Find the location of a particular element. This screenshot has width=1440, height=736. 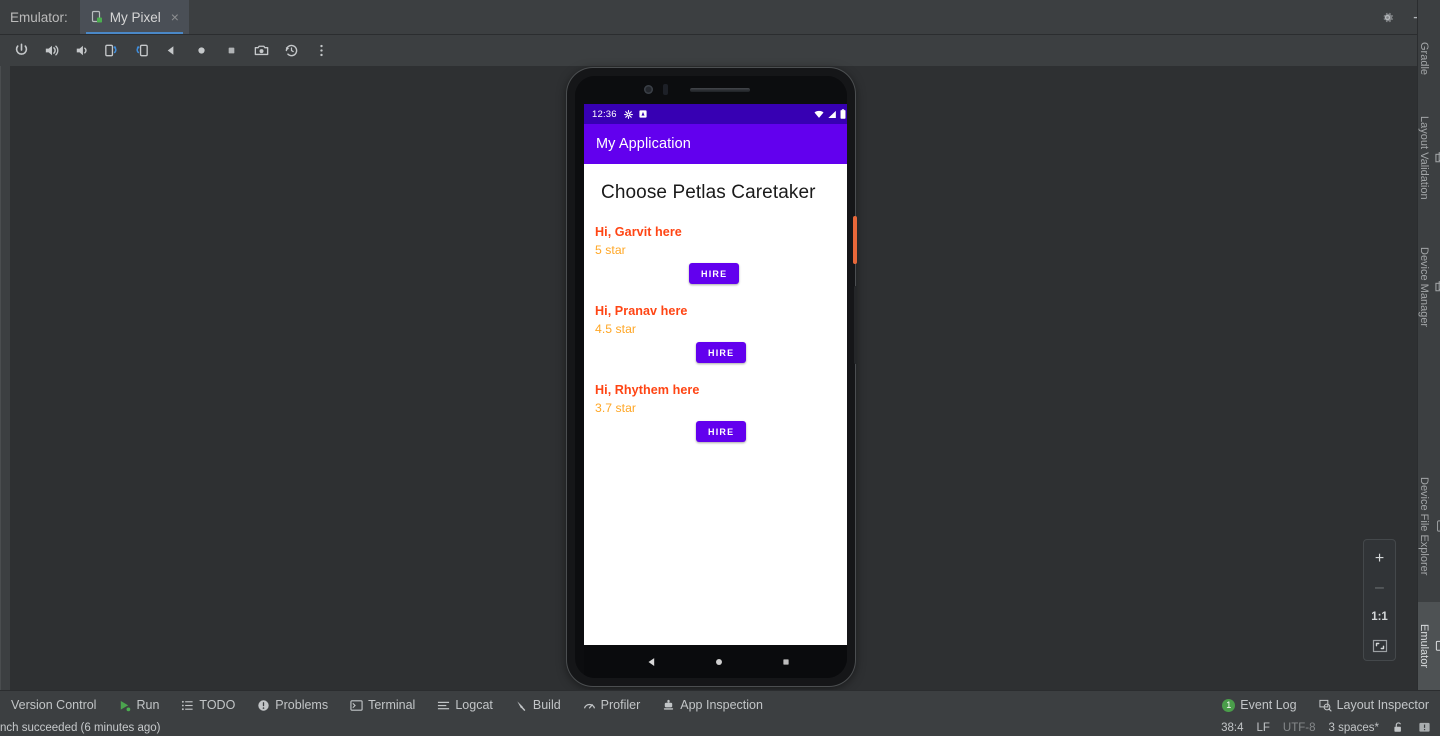

android-navigation-bar is located at coordinates (715, 661).